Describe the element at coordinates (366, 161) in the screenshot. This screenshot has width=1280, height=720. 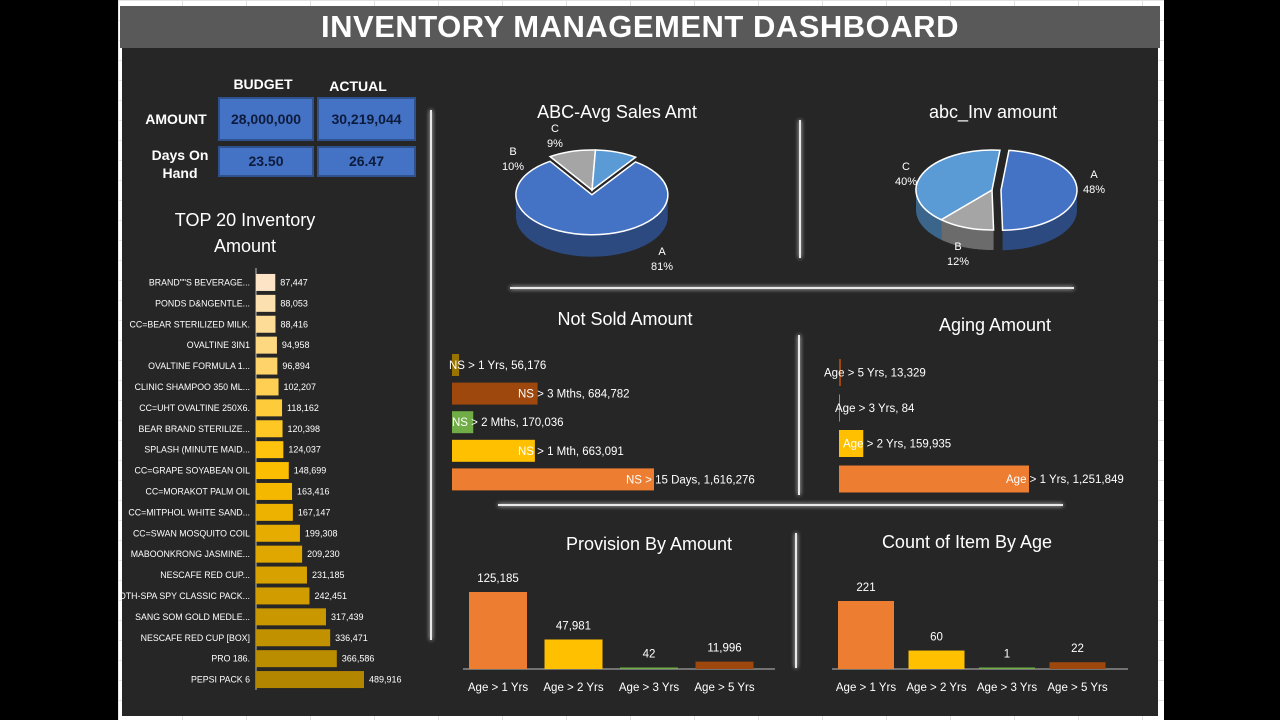
I see `kpi-days-actual: 26.47` at that location.